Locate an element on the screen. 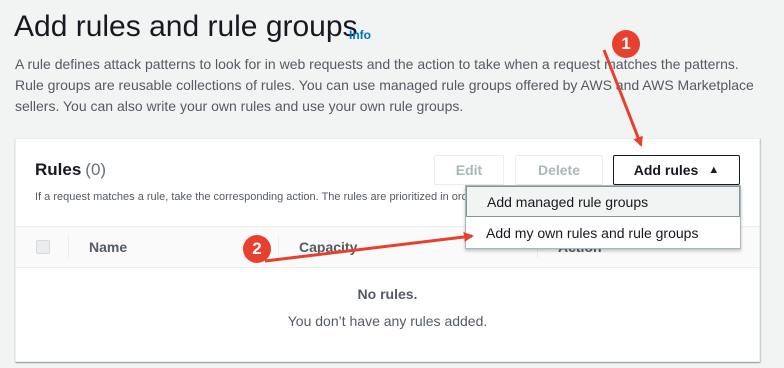  menu-item-add-managed-rule-groups: Add managed rule groups is located at coordinates (603, 201).